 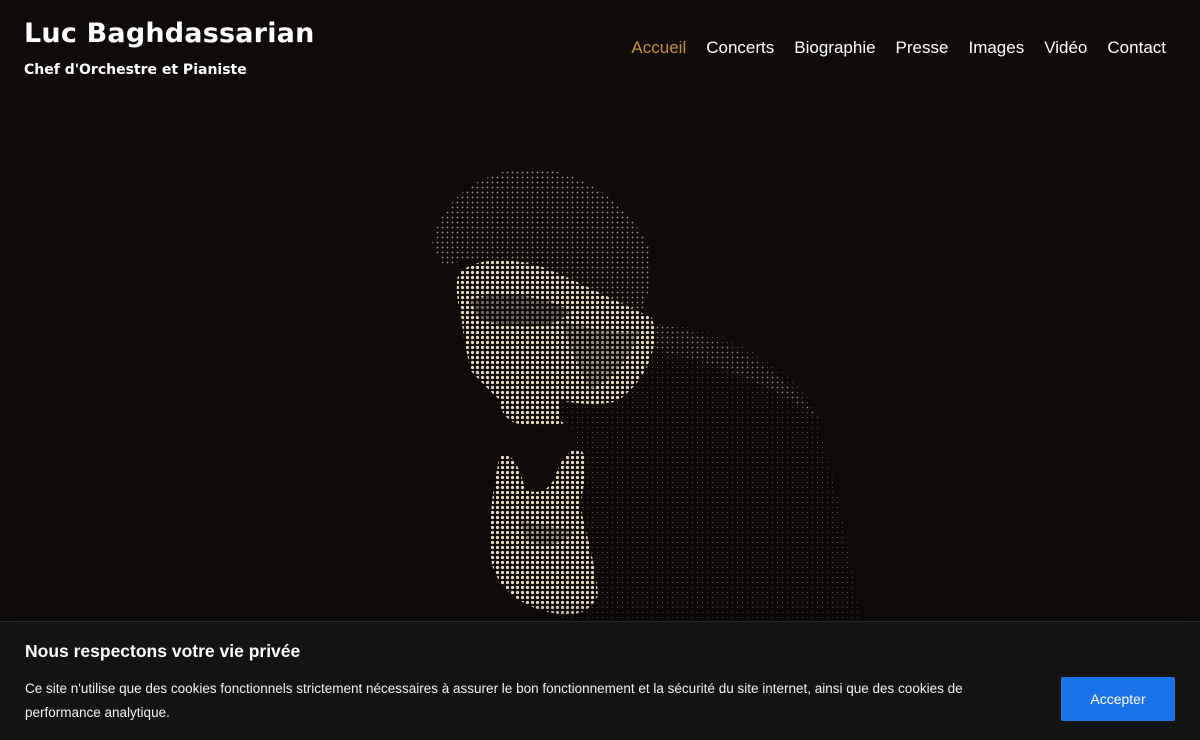 What do you see at coordinates (996, 48) in the screenshot?
I see `nav-item-images: Images` at bounding box center [996, 48].